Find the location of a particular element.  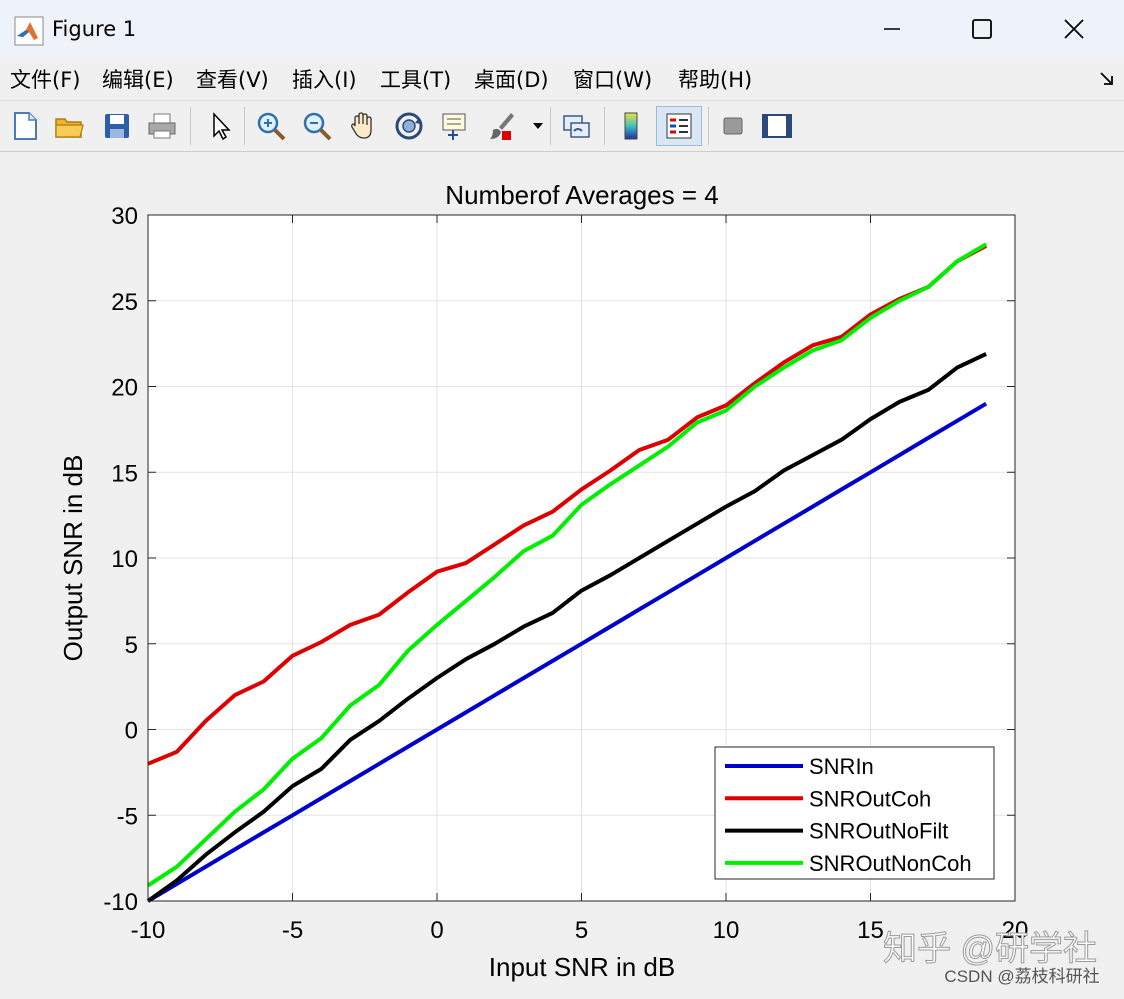

x-axis-label: Input SNR in dB is located at coordinates (582, 967).